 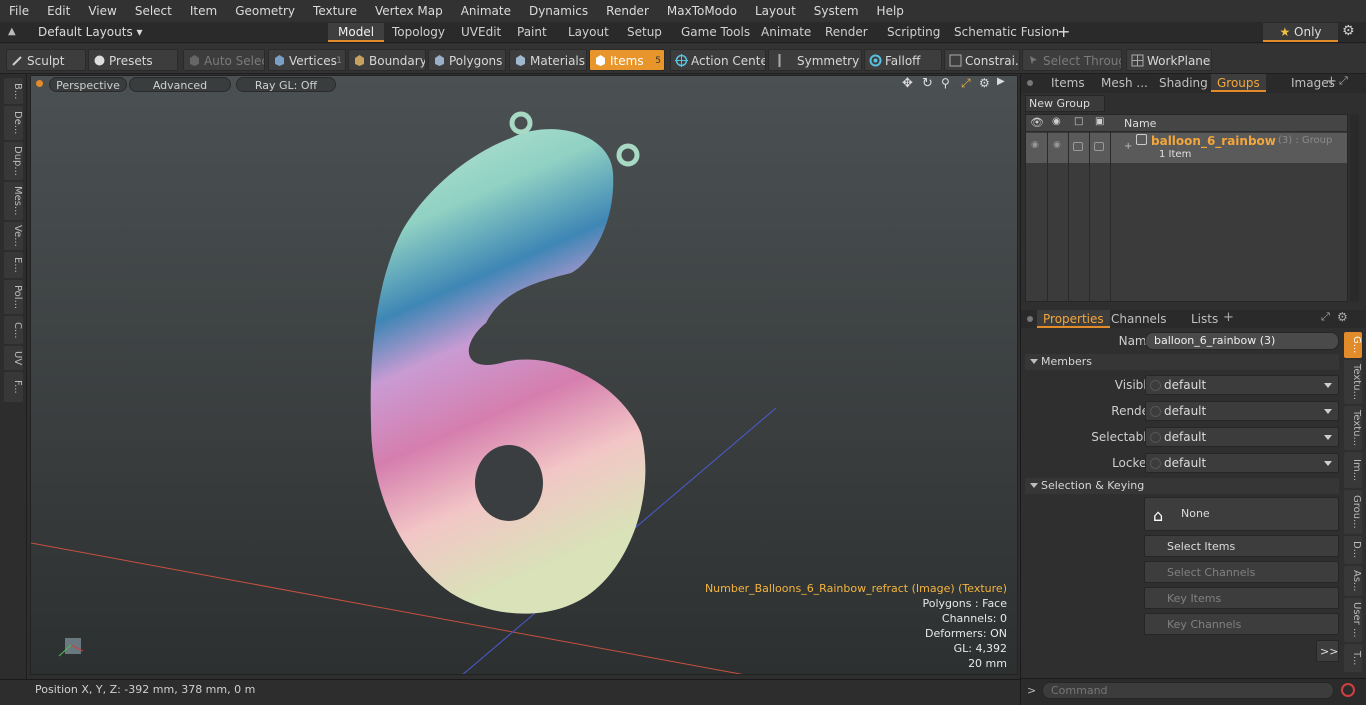 I want to click on tab-schematic-fusion: Schematic Fusion, so click(x=1006, y=32).